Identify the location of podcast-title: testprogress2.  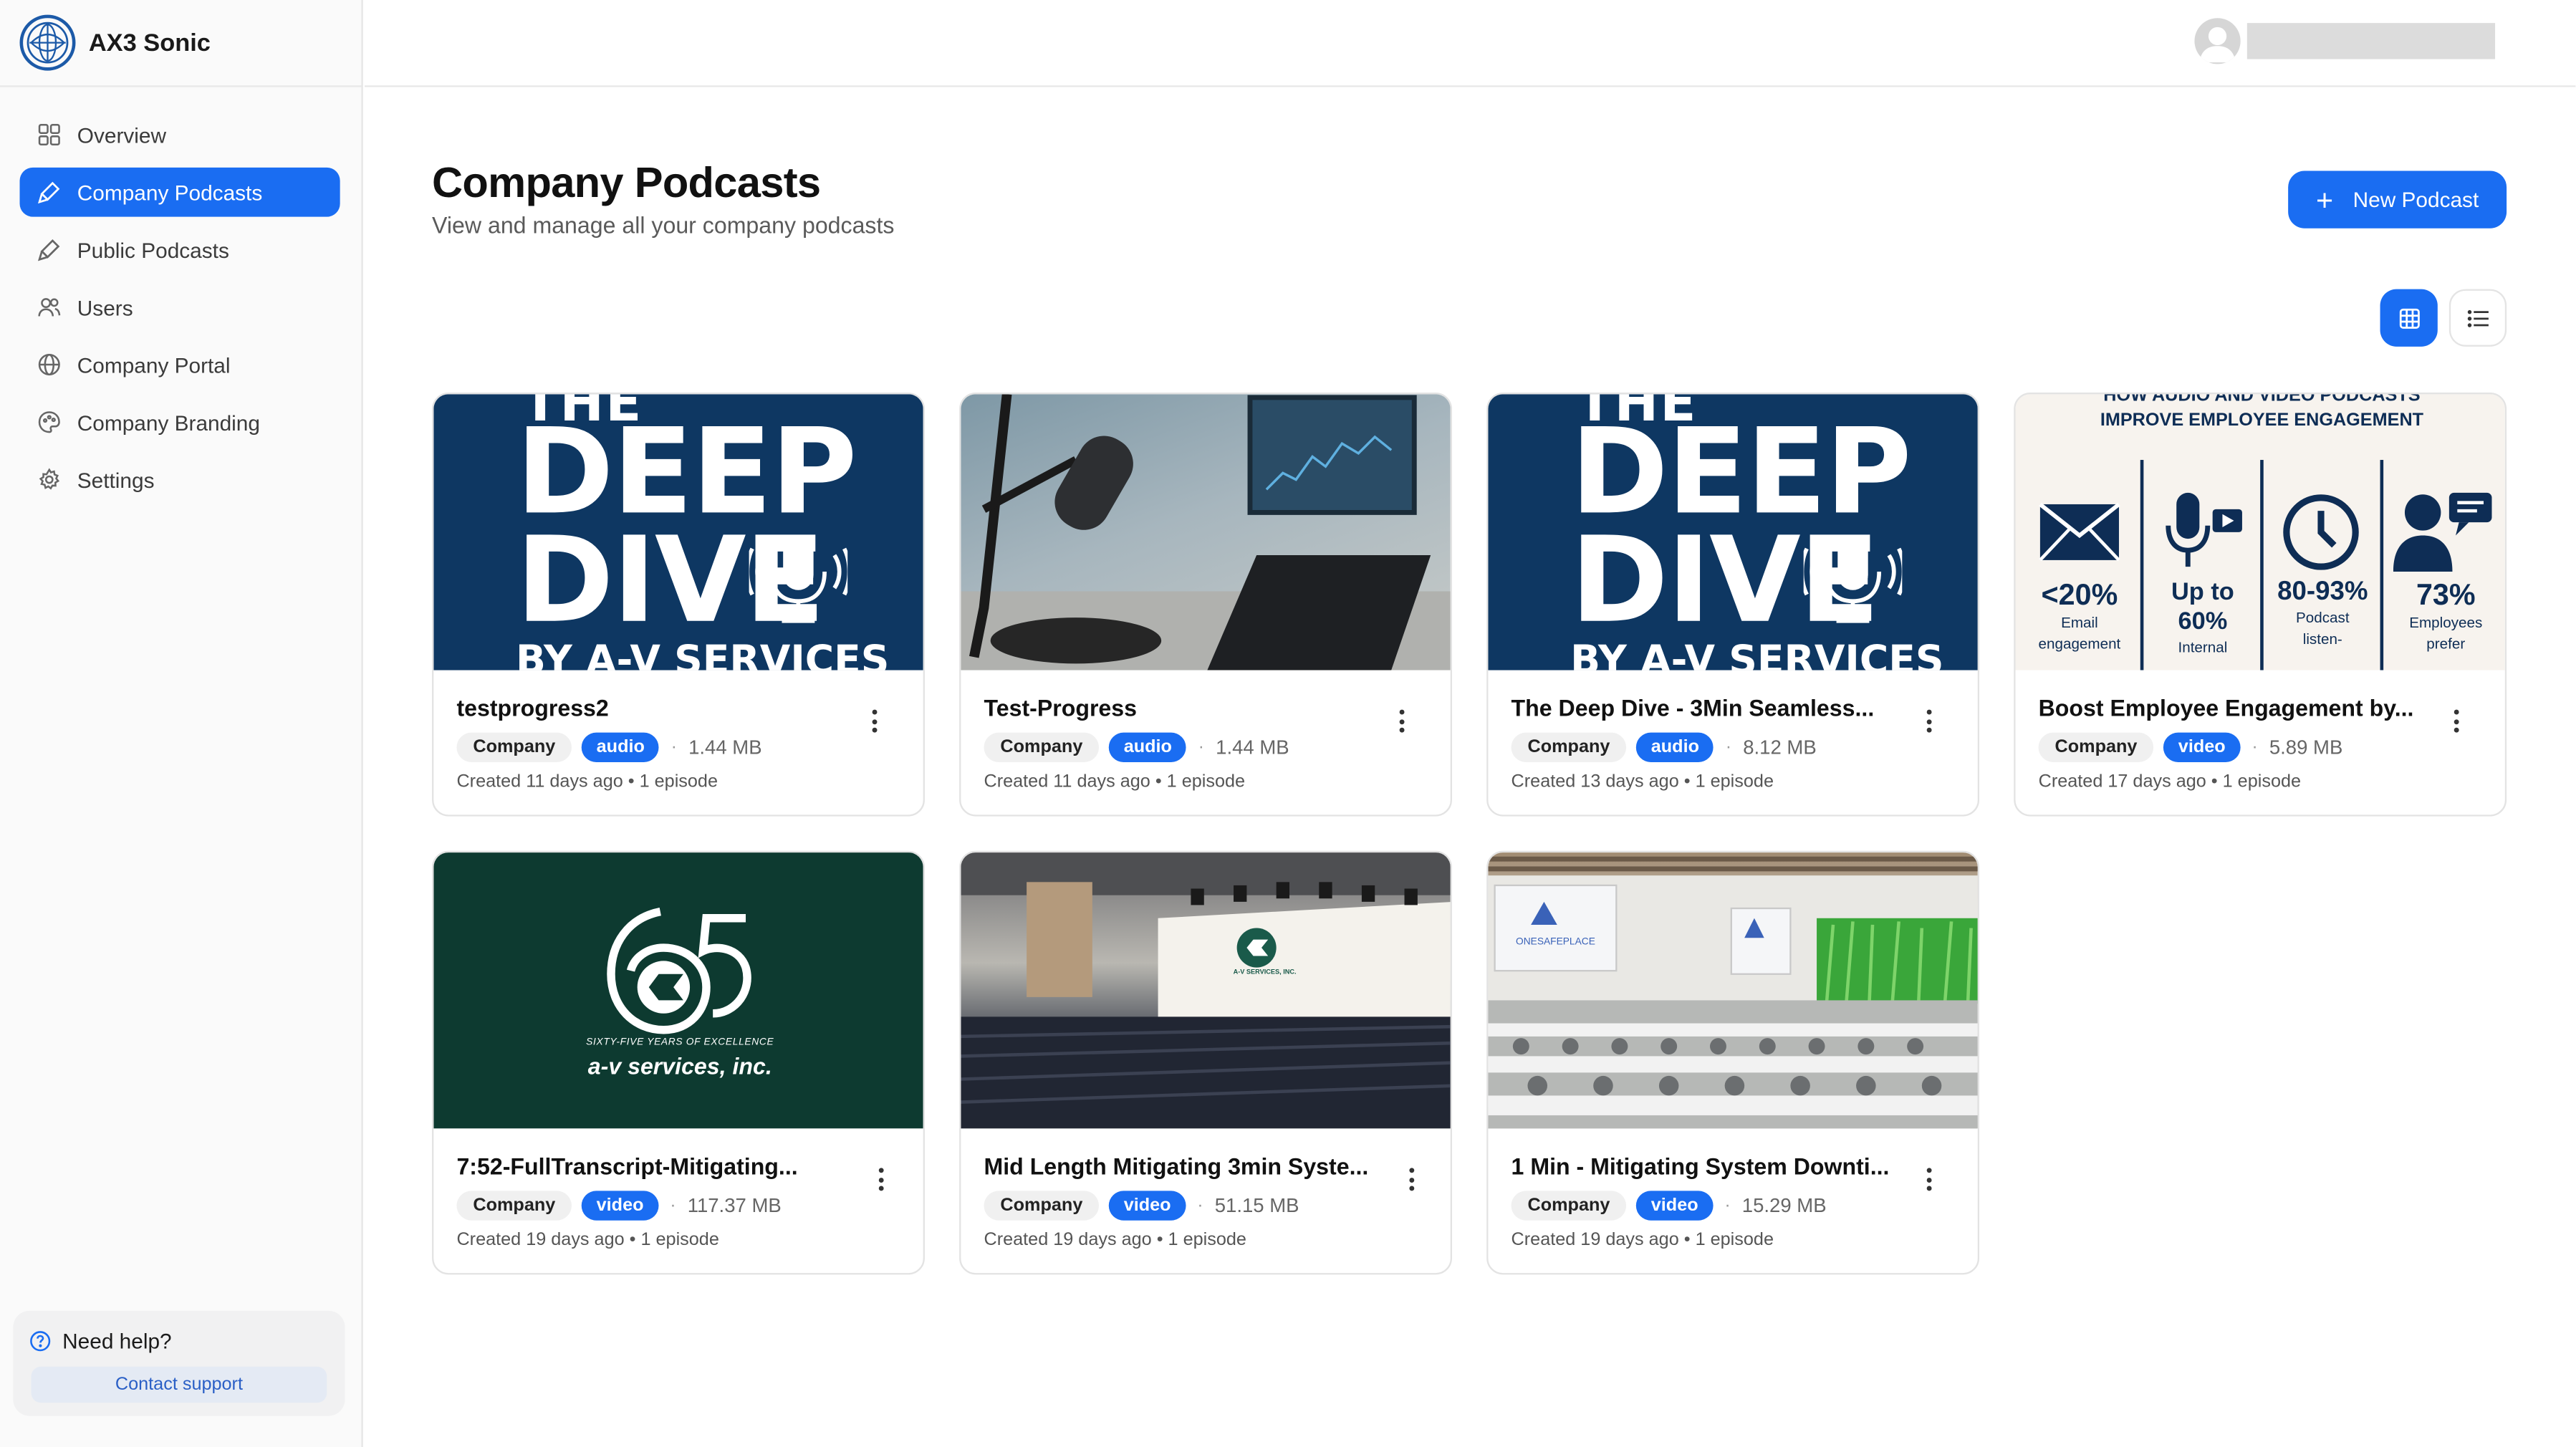
(653, 708).